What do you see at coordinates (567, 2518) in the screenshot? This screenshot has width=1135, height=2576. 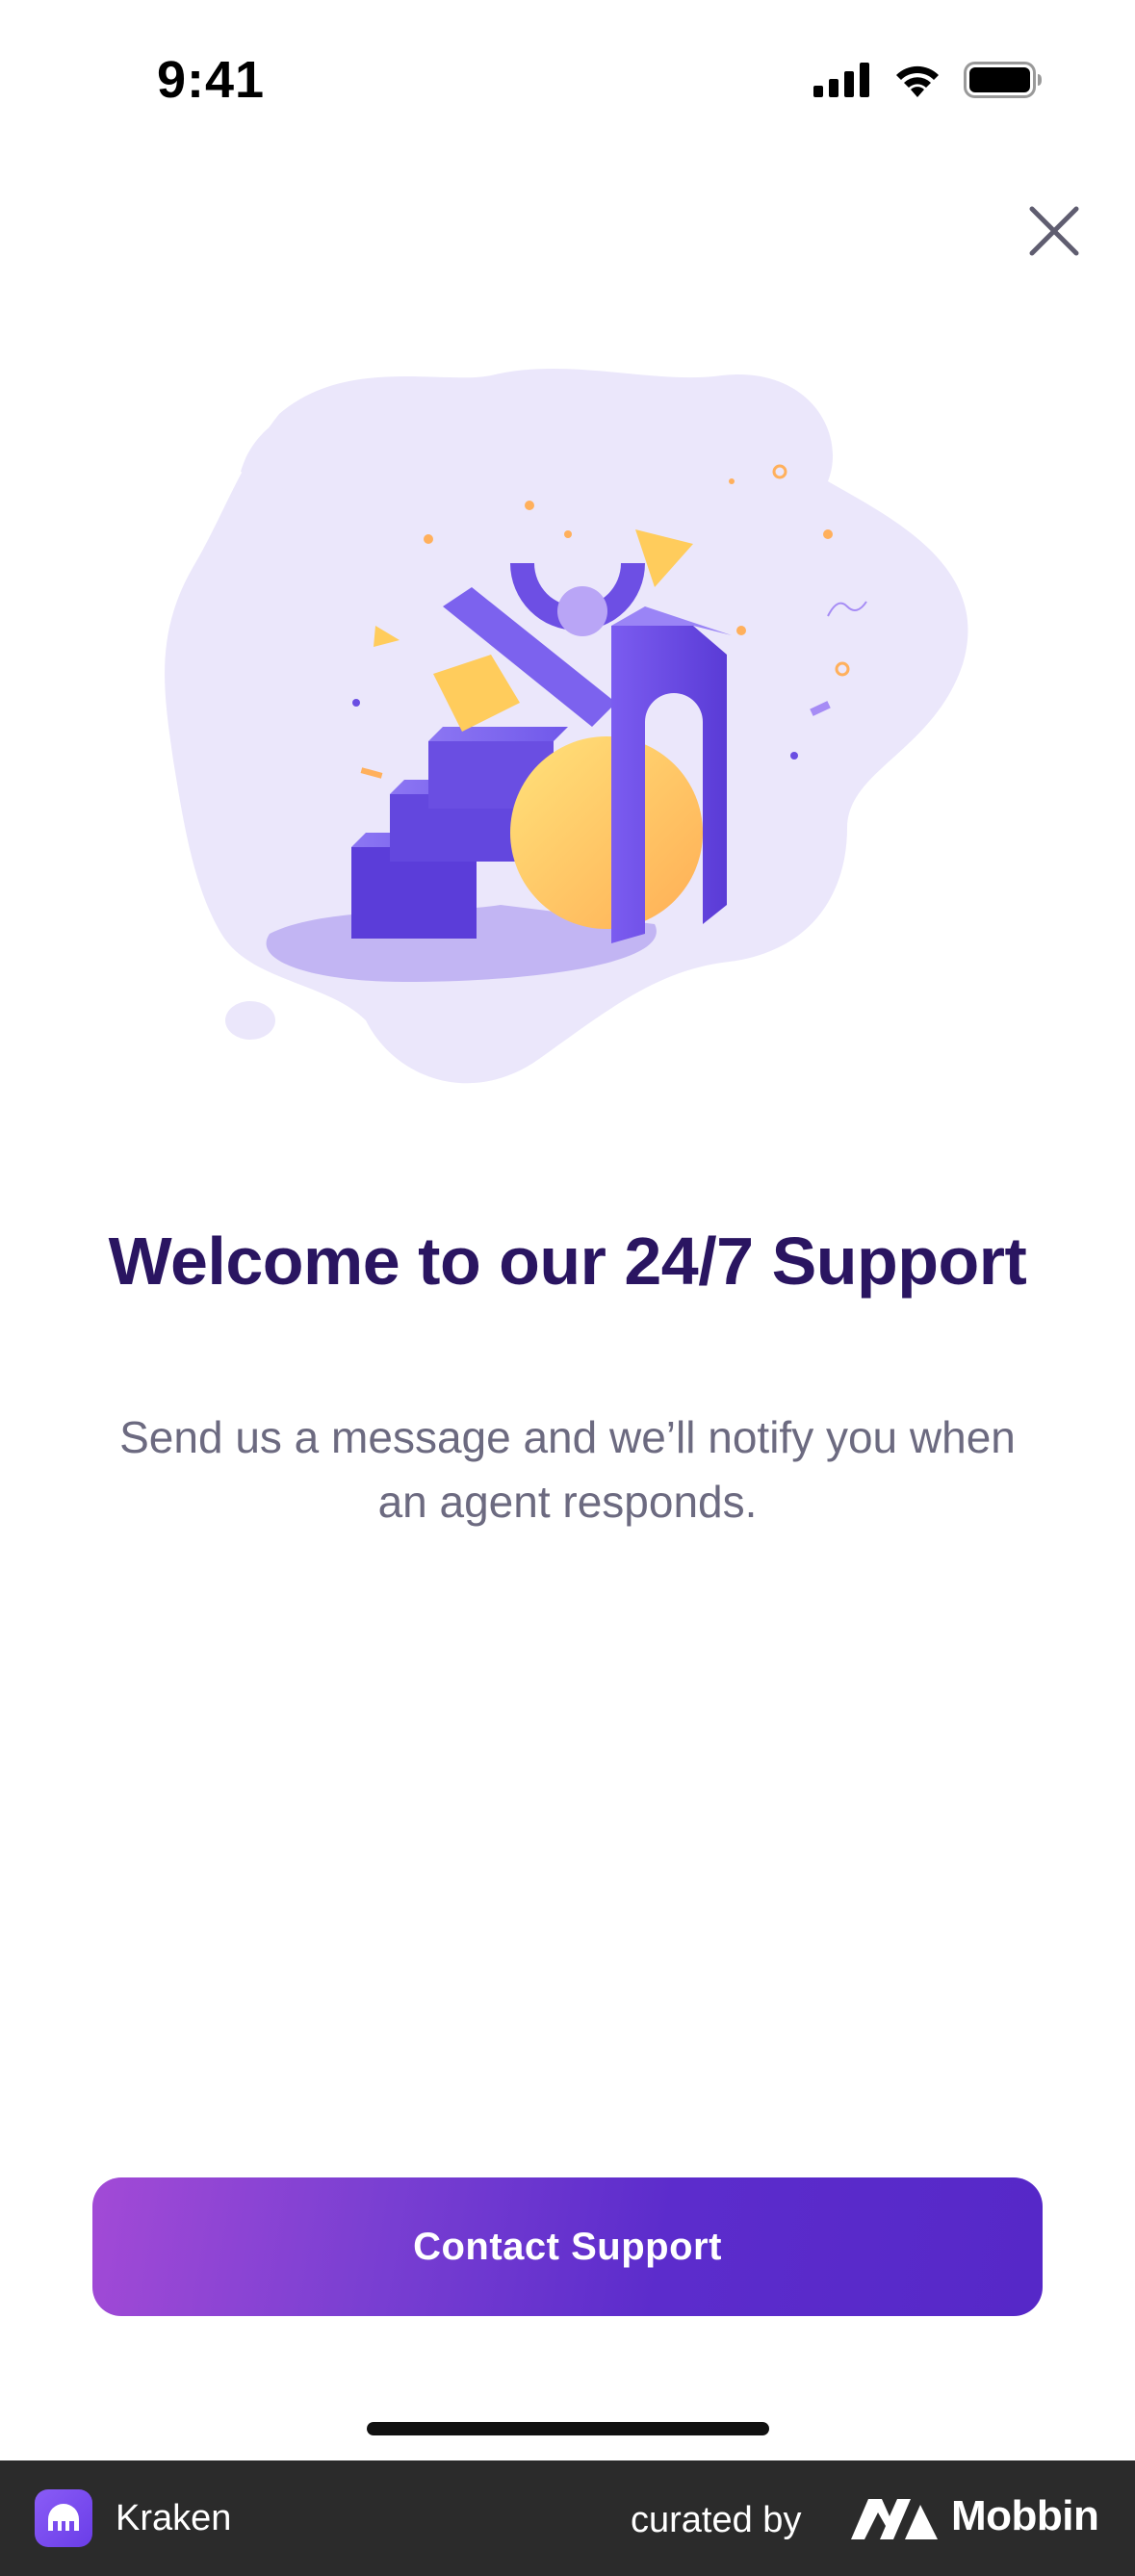 I see `attribution-bar: Kraken curated by Mobbin` at bounding box center [567, 2518].